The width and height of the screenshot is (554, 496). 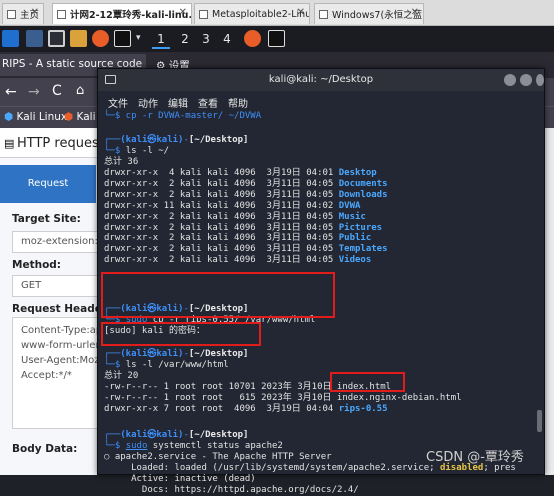 What do you see at coordinates (45, 449) in the screenshot?
I see `body-data-label: Body Data:` at bounding box center [45, 449].